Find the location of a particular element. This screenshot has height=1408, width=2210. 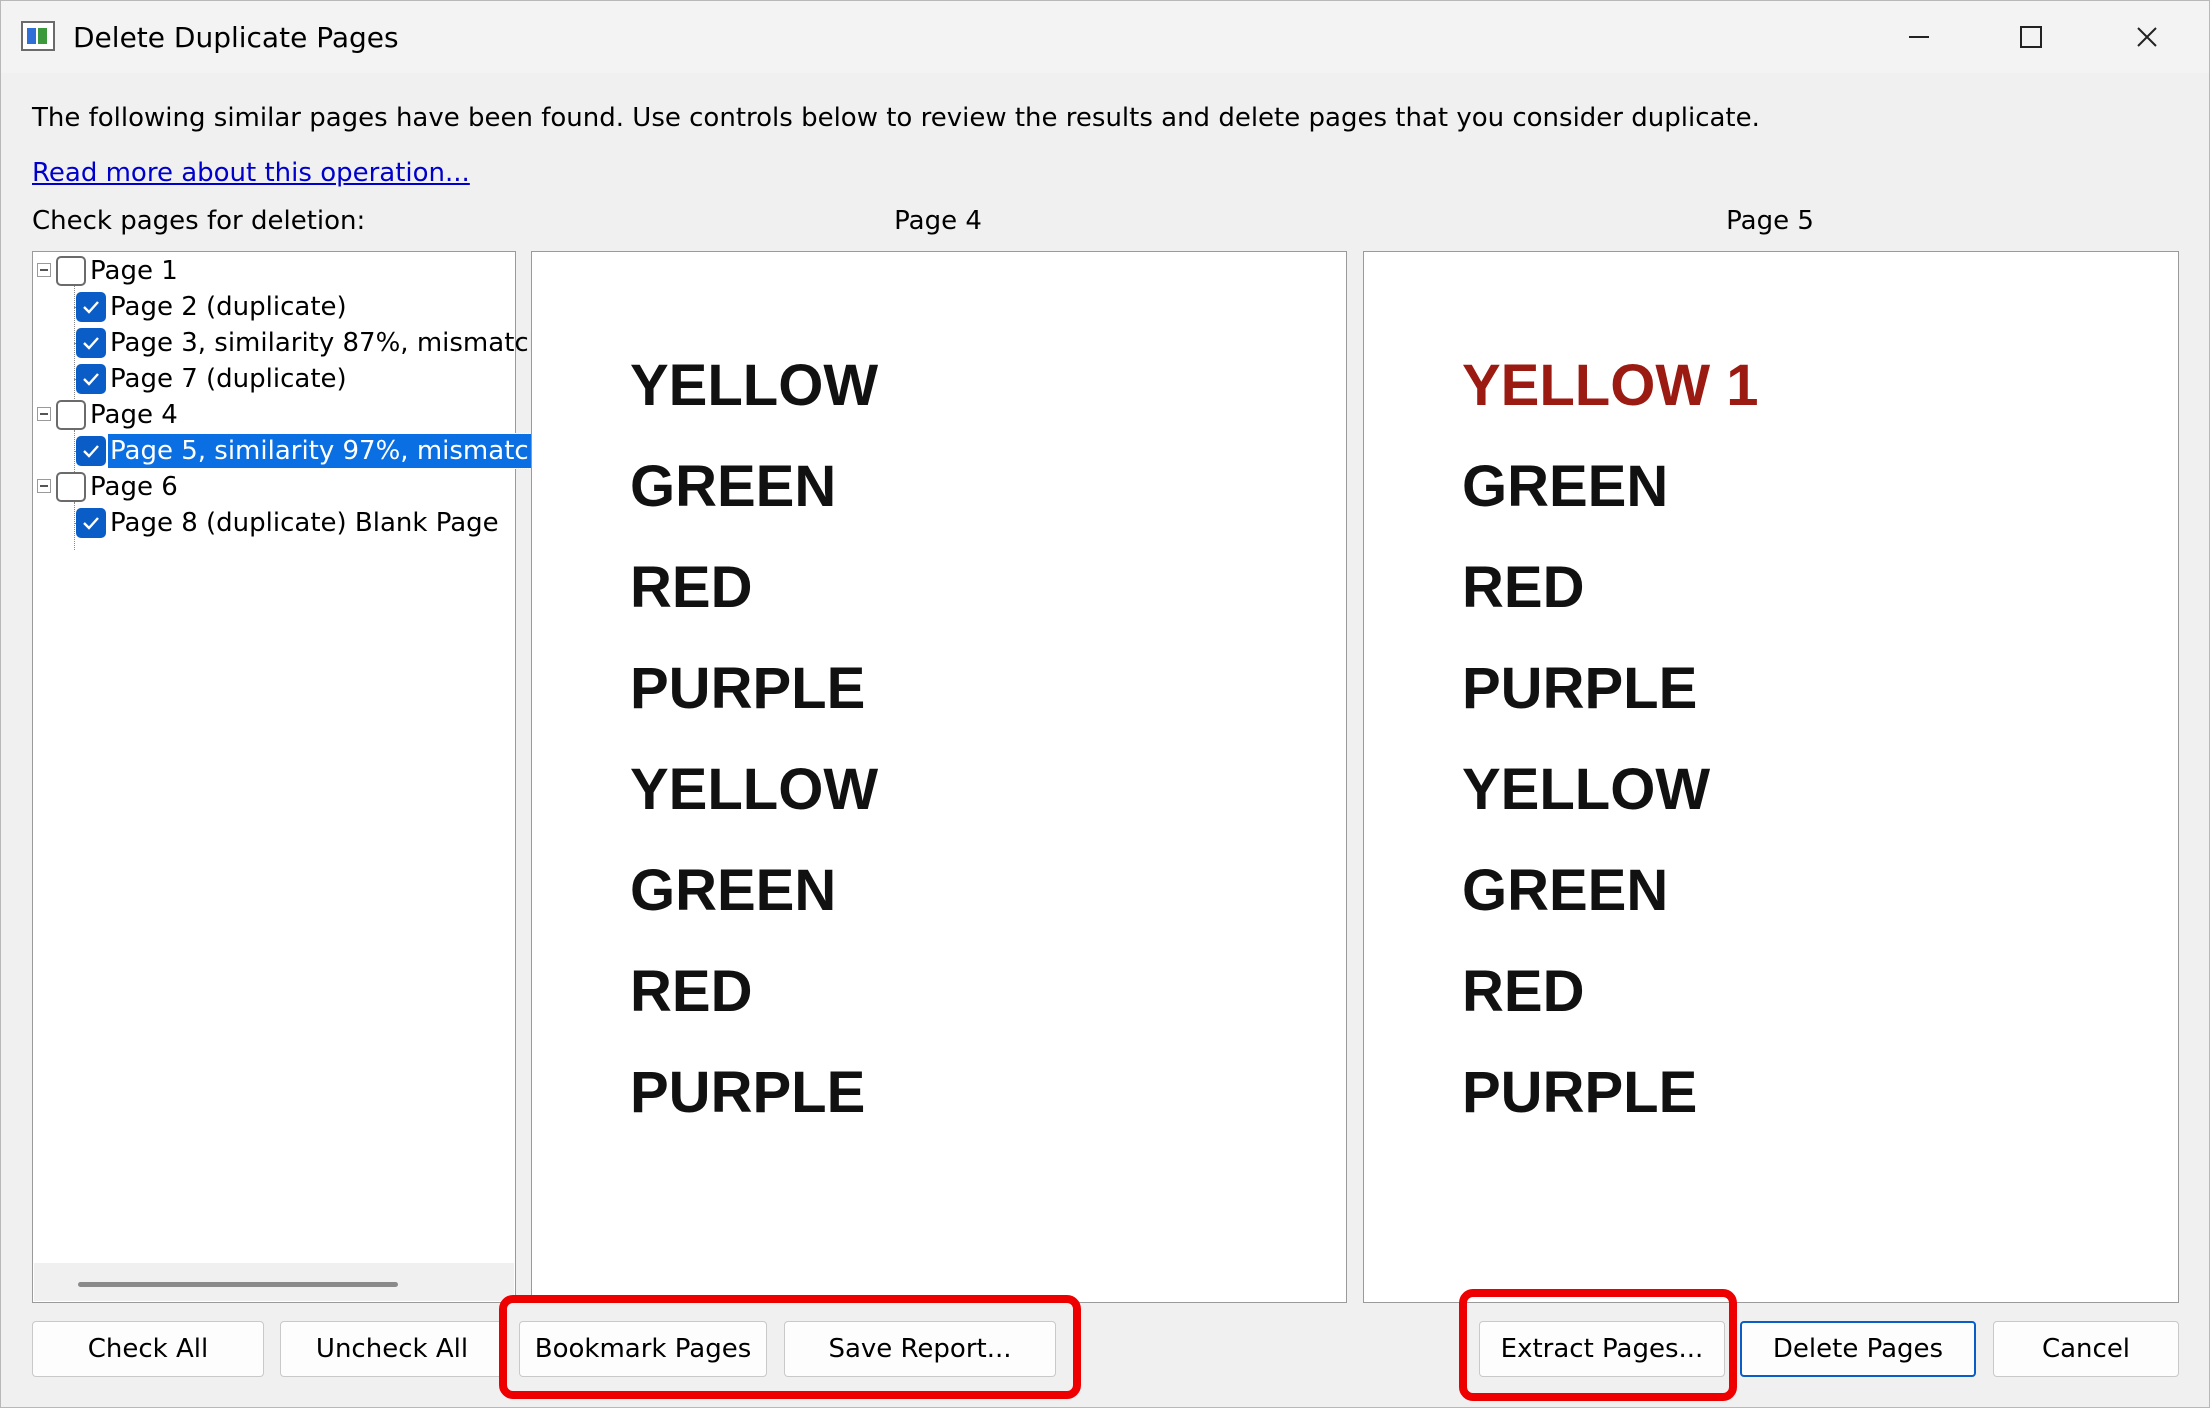

window-title: Delete Duplicate Pages is located at coordinates (236, 37).